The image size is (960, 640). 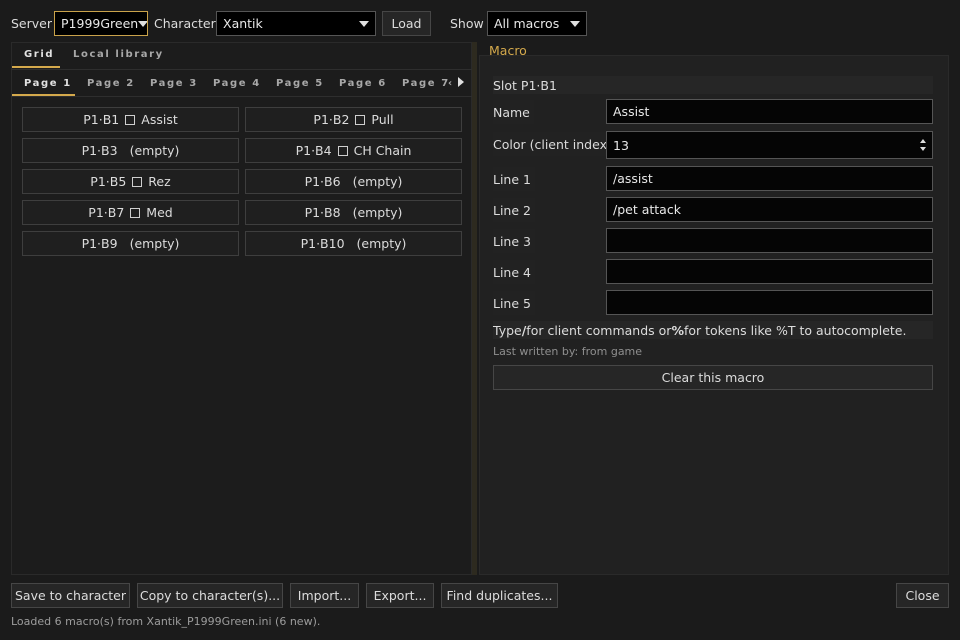 I want to click on line-4-label: Line 4, so click(x=514, y=272).